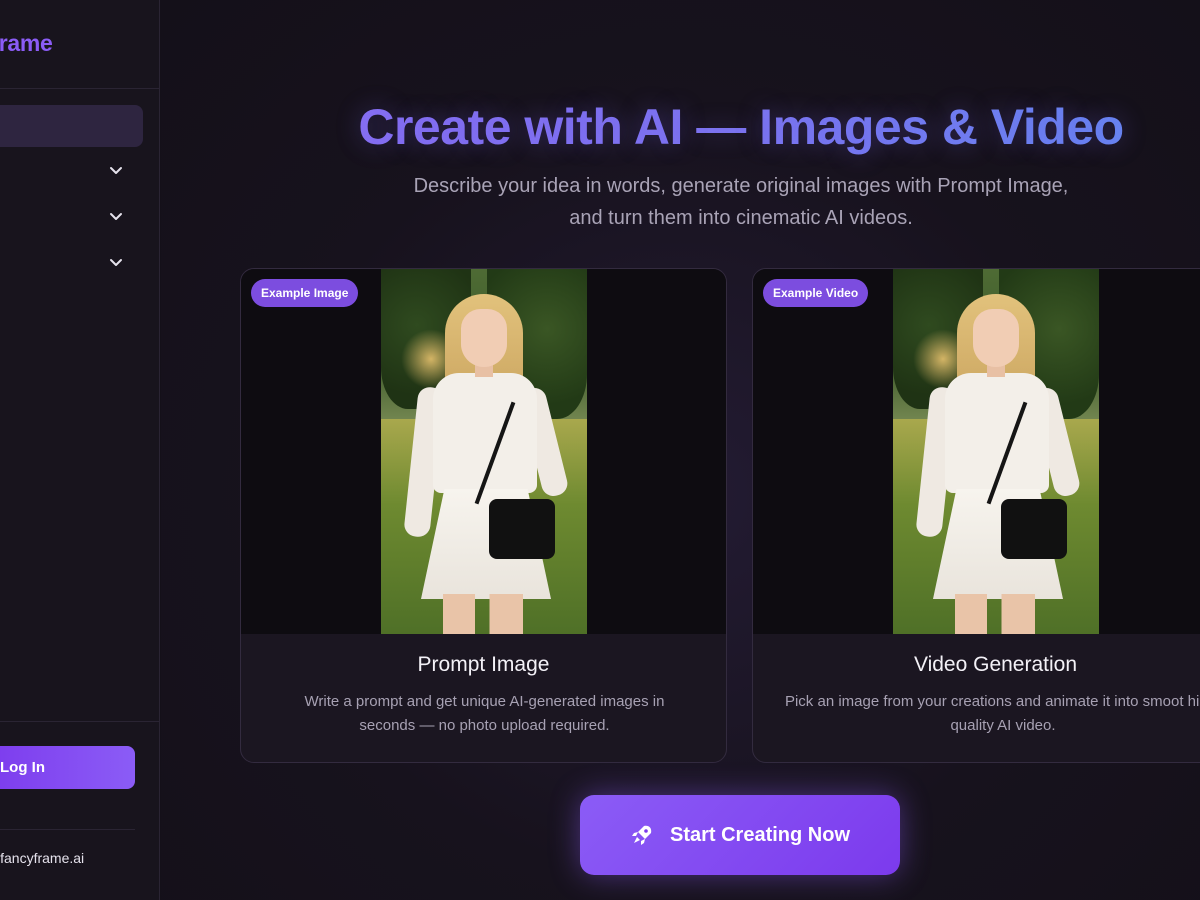  What do you see at coordinates (760, 834) in the screenshot?
I see `start-creating-label: Start Creating Now` at bounding box center [760, 834].